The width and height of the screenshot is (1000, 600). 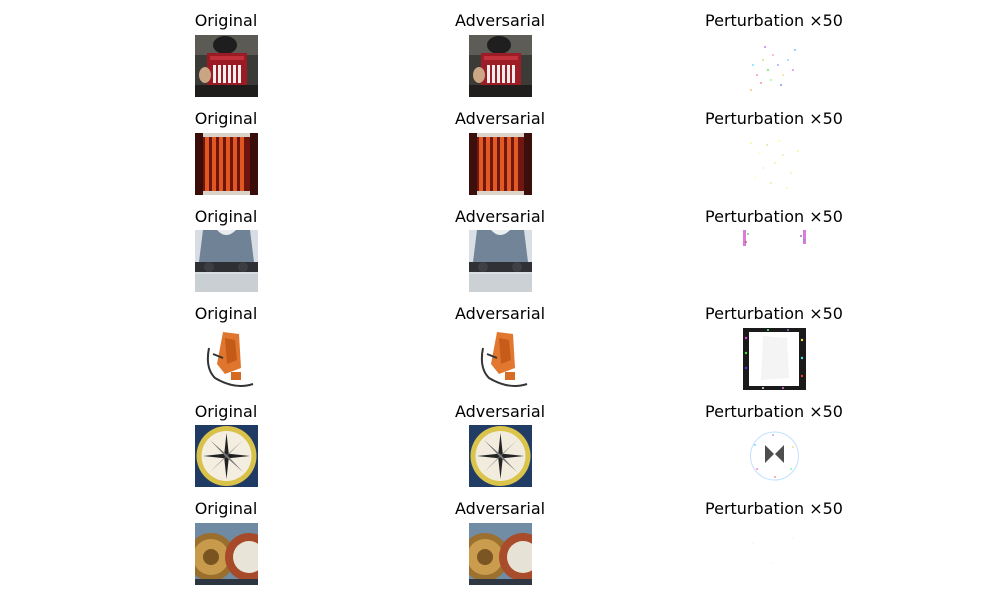 I want to click on perturbation-image-person-with-handlebar, so click(x=774, y=261).